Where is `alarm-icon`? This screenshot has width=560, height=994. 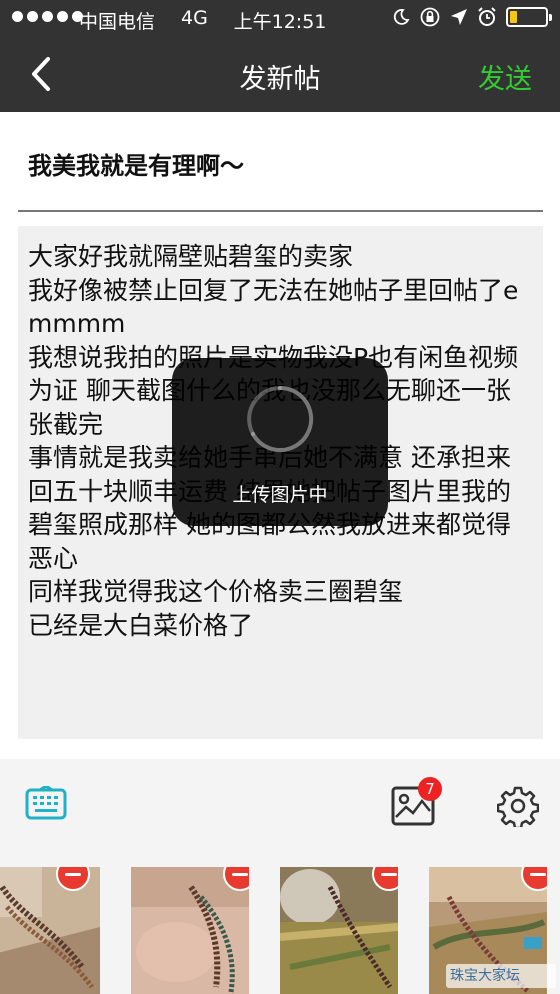 alarm-icon is located at coordinates (487, 16).